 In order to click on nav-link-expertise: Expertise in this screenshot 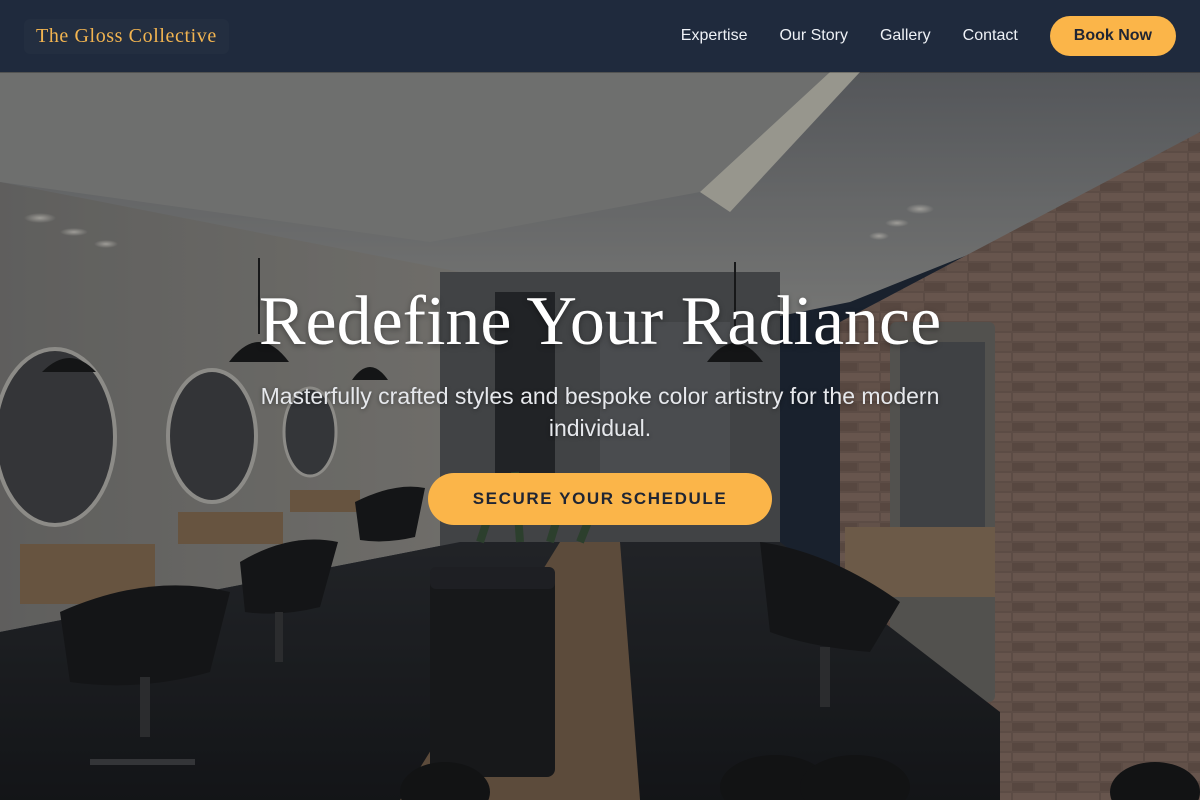, I will do `click(714, 36)`.